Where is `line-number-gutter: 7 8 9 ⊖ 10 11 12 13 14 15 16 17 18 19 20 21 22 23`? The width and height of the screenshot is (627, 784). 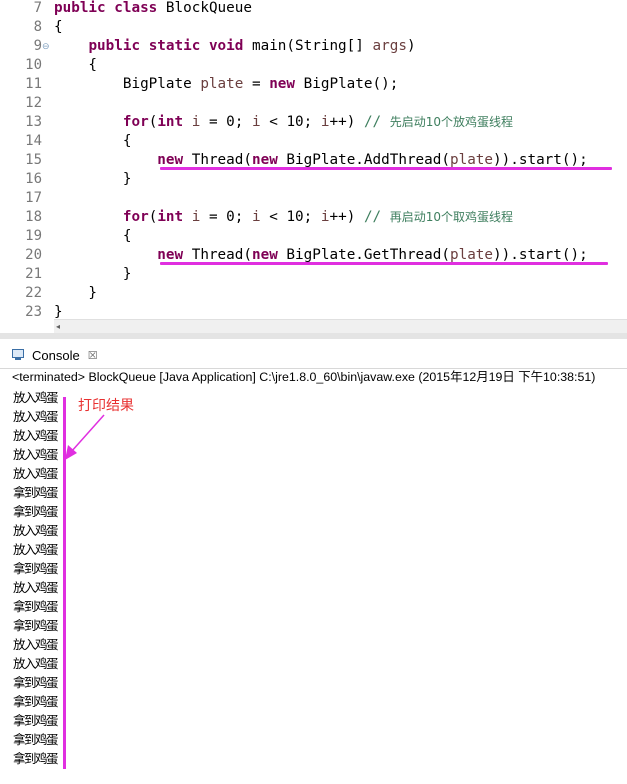 line-number-gutter: 7 8 9 ⊖ 10 11 12 13 14 15 16 17 18 19 20 21 22 23 is located at coordinates (25, 159).